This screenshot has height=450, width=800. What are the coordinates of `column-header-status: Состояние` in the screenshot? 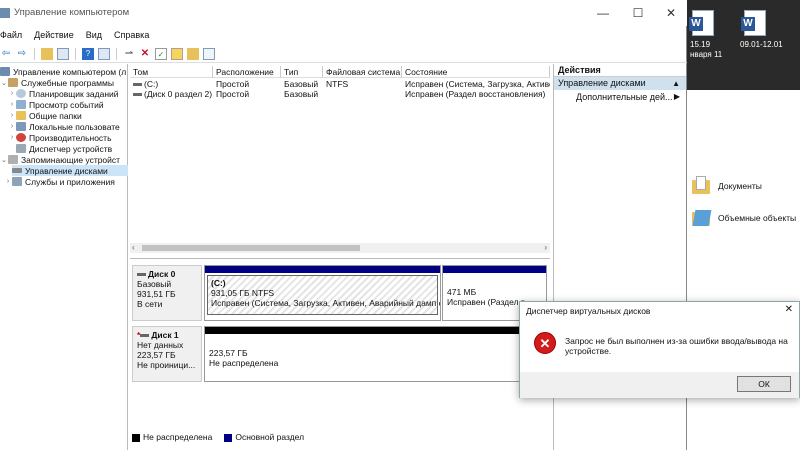 It's located at (476, 72).